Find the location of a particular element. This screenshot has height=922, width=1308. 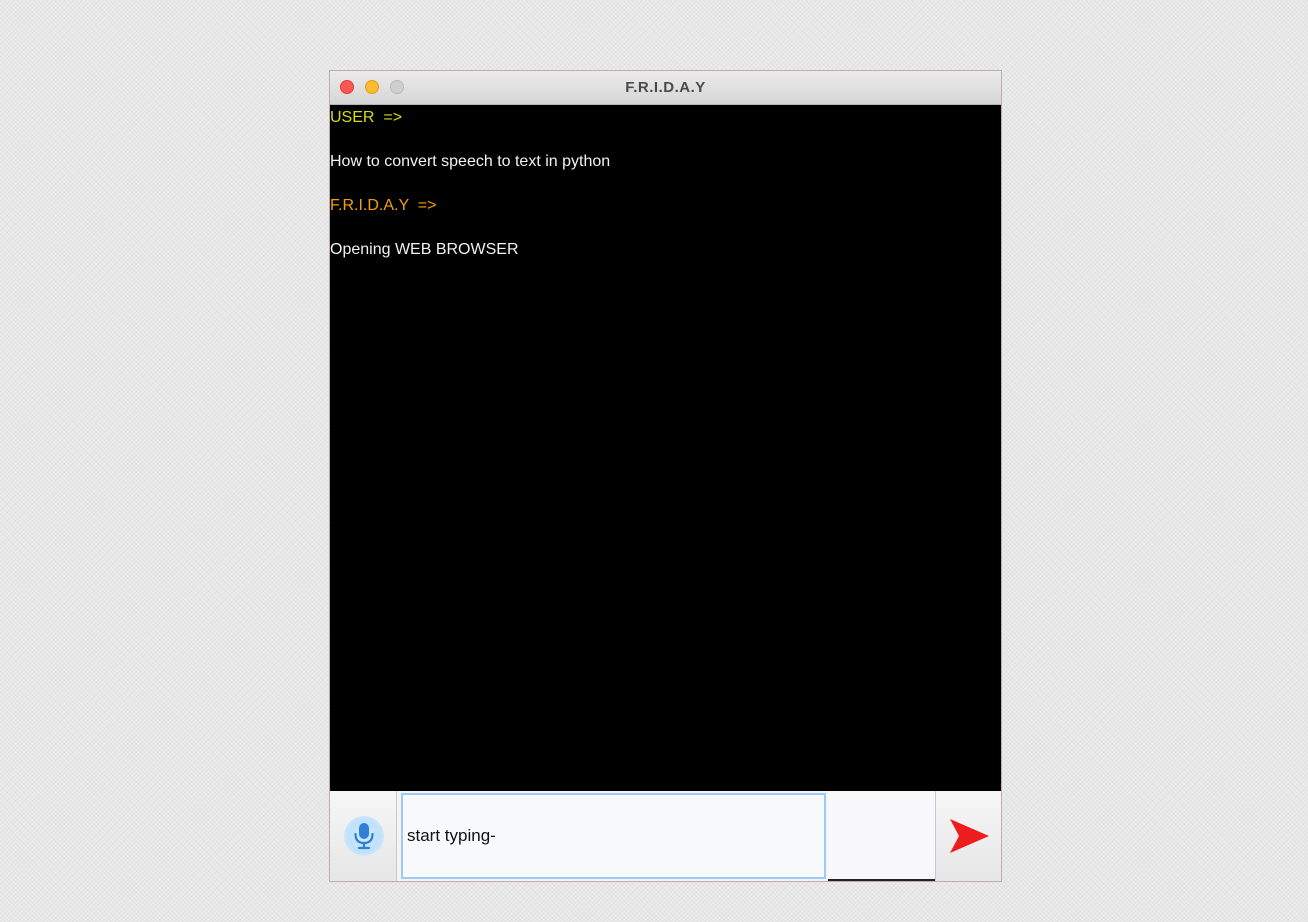

title-bar: F.R.I.D.A.Y is located at coordinates (665, 88).